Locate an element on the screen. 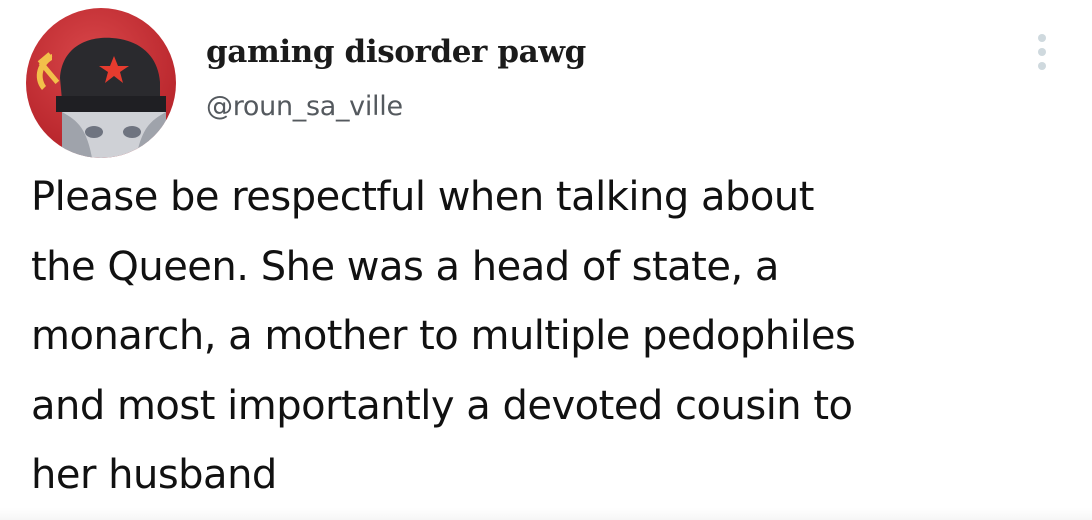 This screenshot has width=1092, height=520. hammer-and-sickle-avatar-icon is located at coordinates (101, 83).